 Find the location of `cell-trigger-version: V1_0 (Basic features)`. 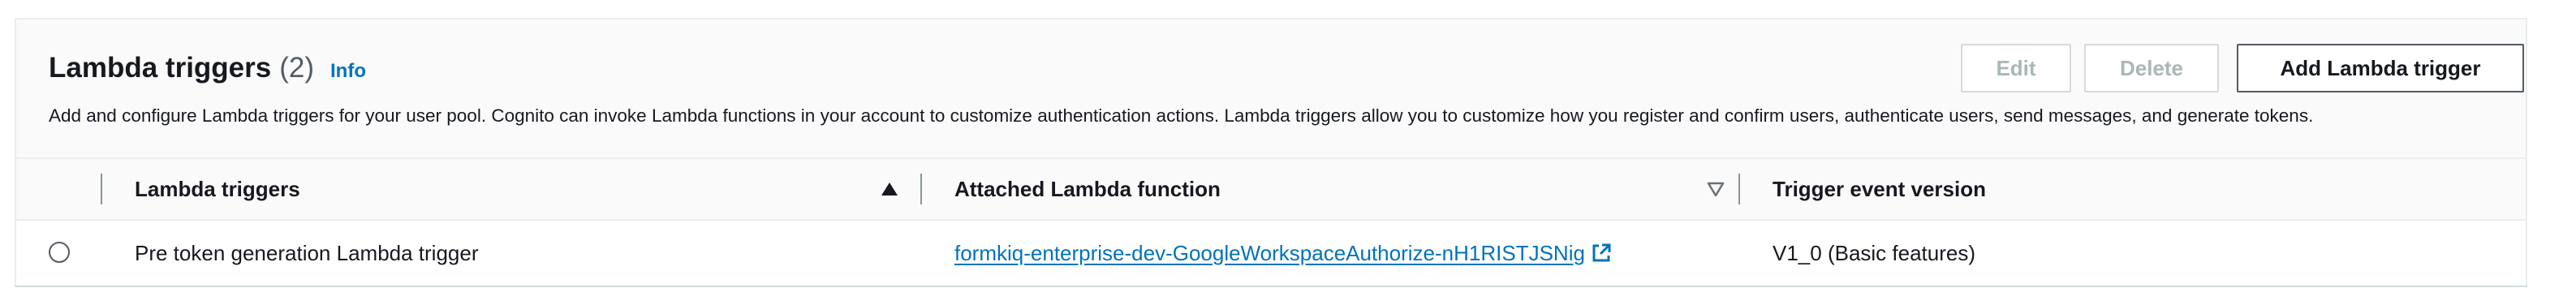

cell-trigger-version: V1_0 (Basic features) is located at coordinates (1875, 252).